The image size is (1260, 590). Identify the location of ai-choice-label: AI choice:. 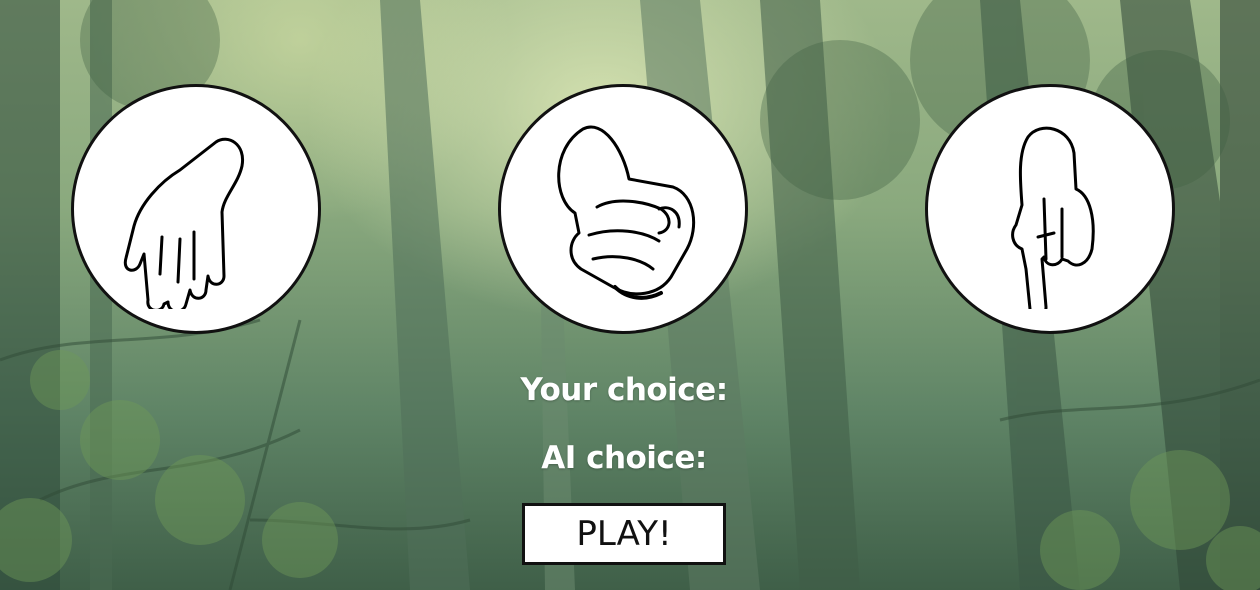
(624, 458).